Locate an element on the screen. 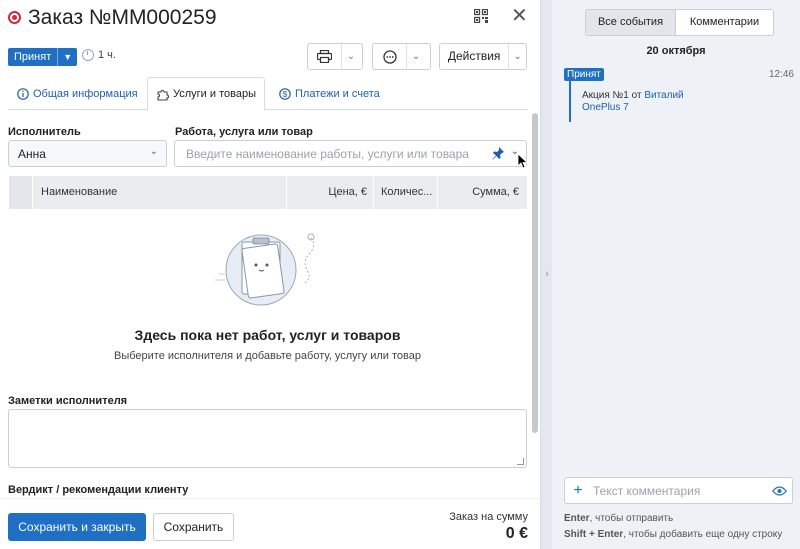  info-icon is located at coordinates (23, 93).